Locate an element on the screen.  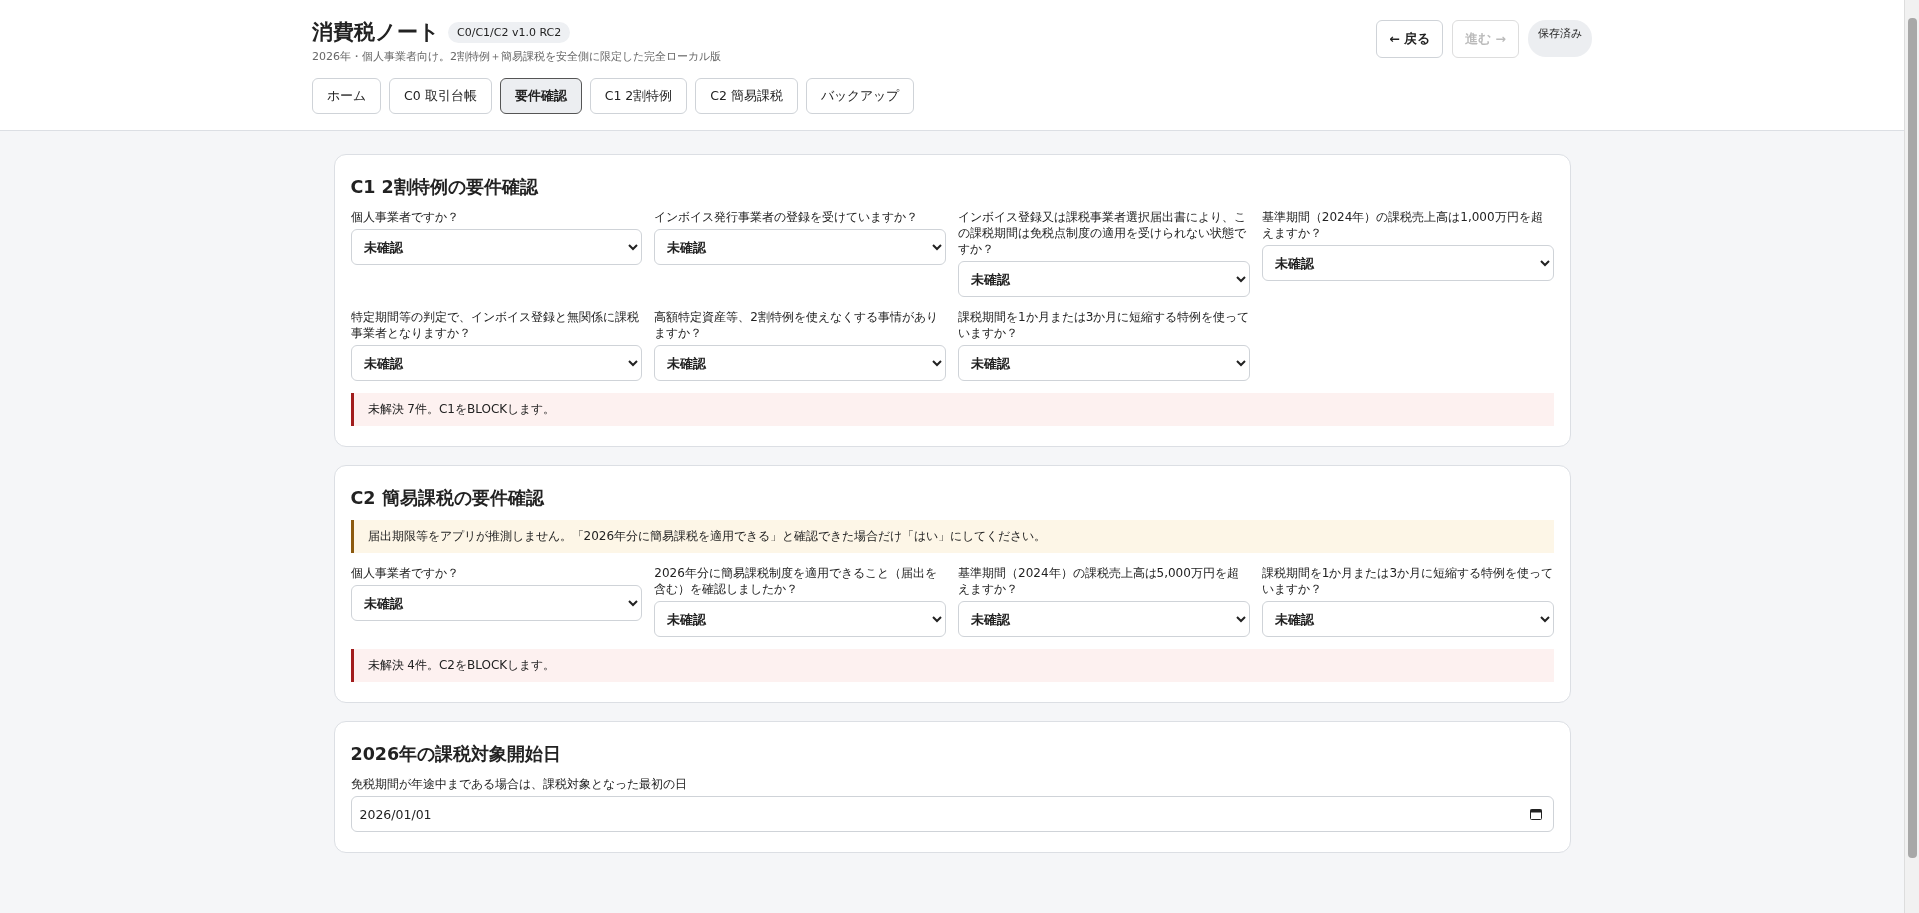
question-label: 基準期間（2024年）の課税売上高は5,000万円を超えますか？ is located at coordinates (1099, 581).